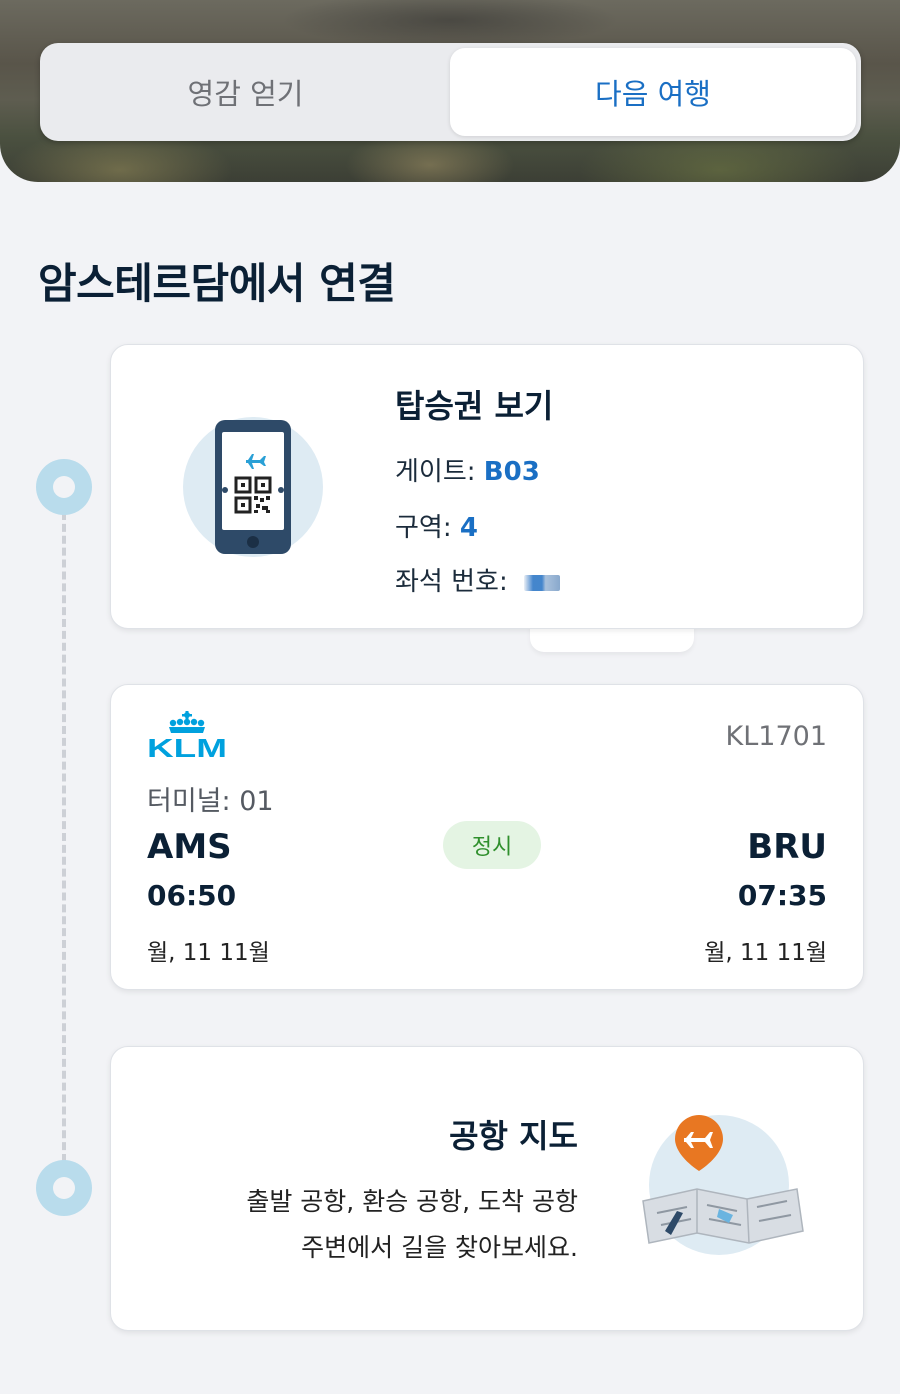  I want to click on destination-date: 월, 11 11월, so click(765, 953).